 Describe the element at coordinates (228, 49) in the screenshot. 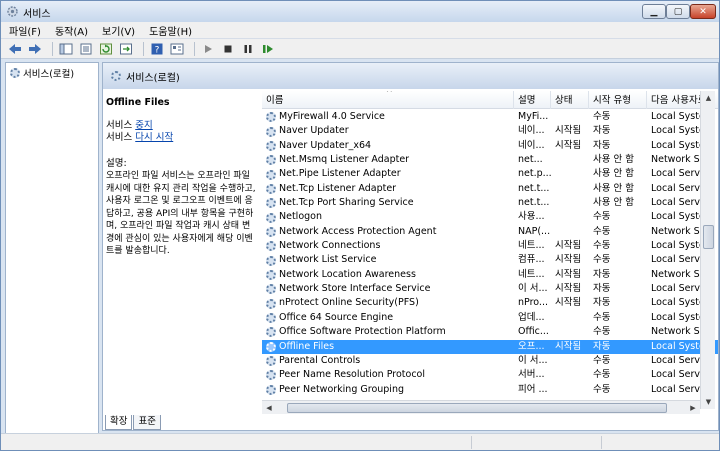

I see `stop-icon` at that location.